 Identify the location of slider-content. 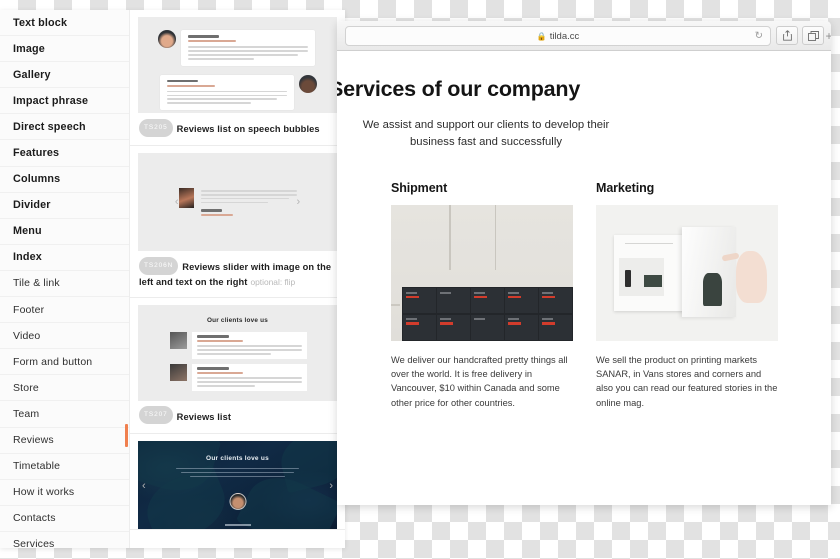
(237, 202).